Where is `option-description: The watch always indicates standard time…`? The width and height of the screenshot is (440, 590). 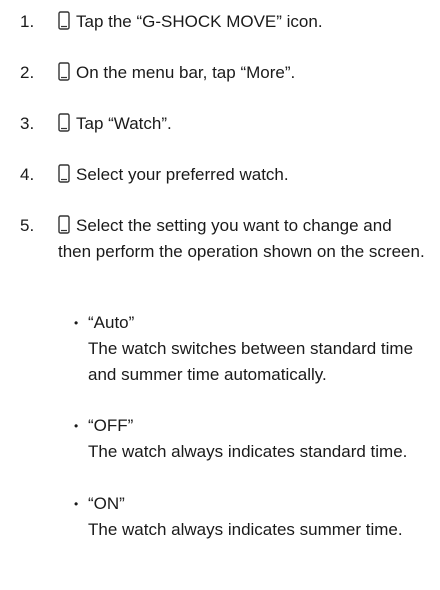 option-description: The watch always indicates standard time… is located at coordinates (248, 451).